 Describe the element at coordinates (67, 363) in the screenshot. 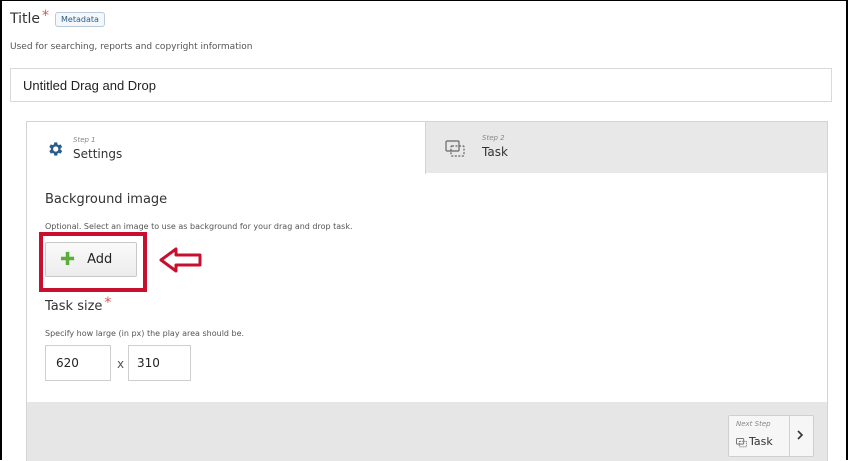

I see `task-width-value: 620` at that location.